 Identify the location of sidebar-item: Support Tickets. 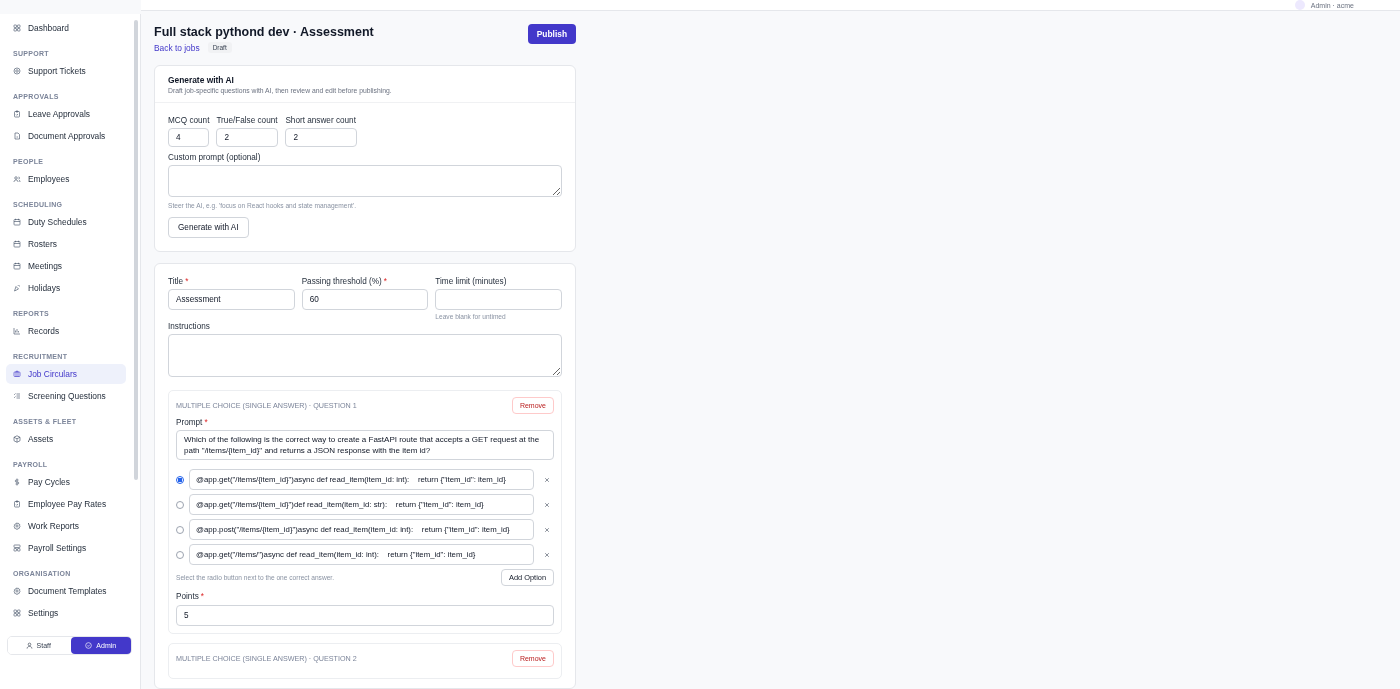
(66, 71).